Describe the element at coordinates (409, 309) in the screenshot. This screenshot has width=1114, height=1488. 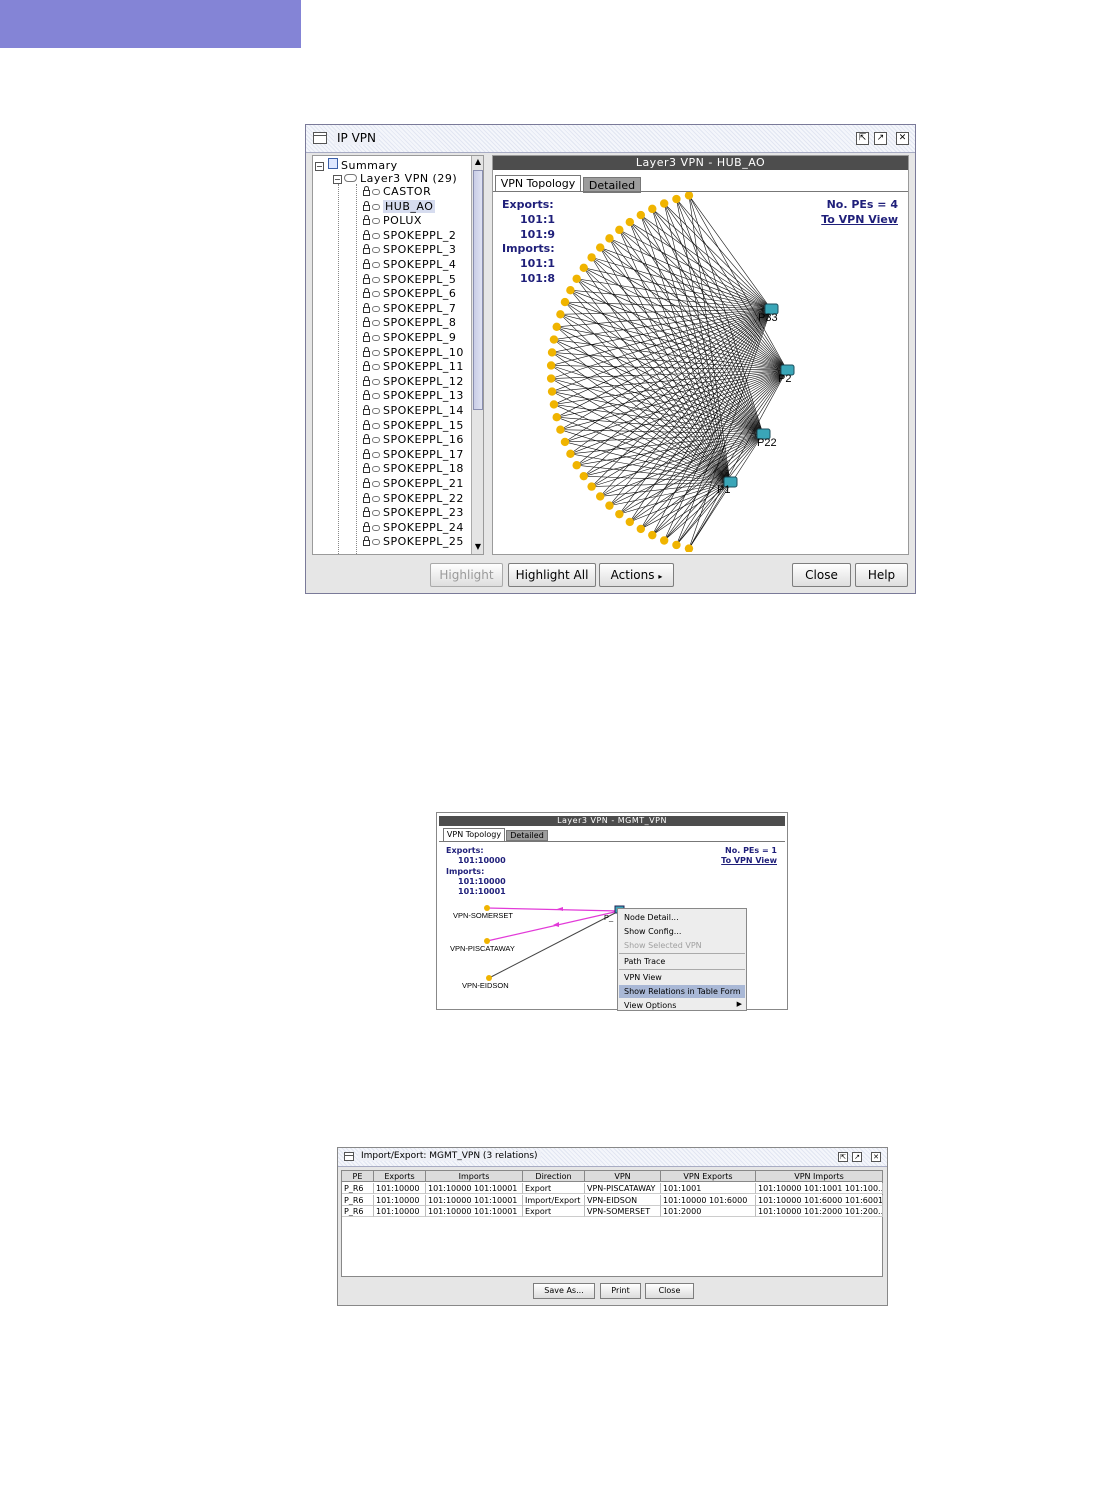
I see `tree-item: SPOKEPPL_7` at that location.